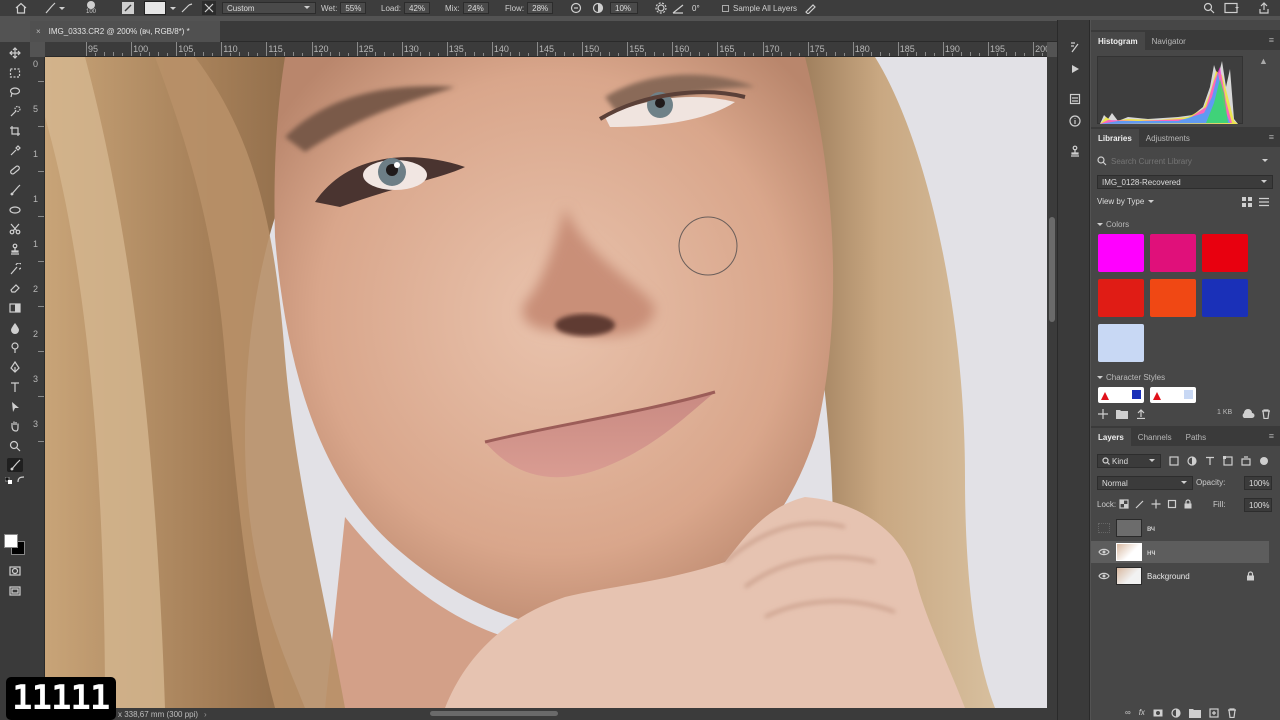 The image size is (1280, 720). What do you see at coordinates (1169, 41) in the screenshot?
I see `tab-navigator: Navigator` at bounding box center [1169, 41].